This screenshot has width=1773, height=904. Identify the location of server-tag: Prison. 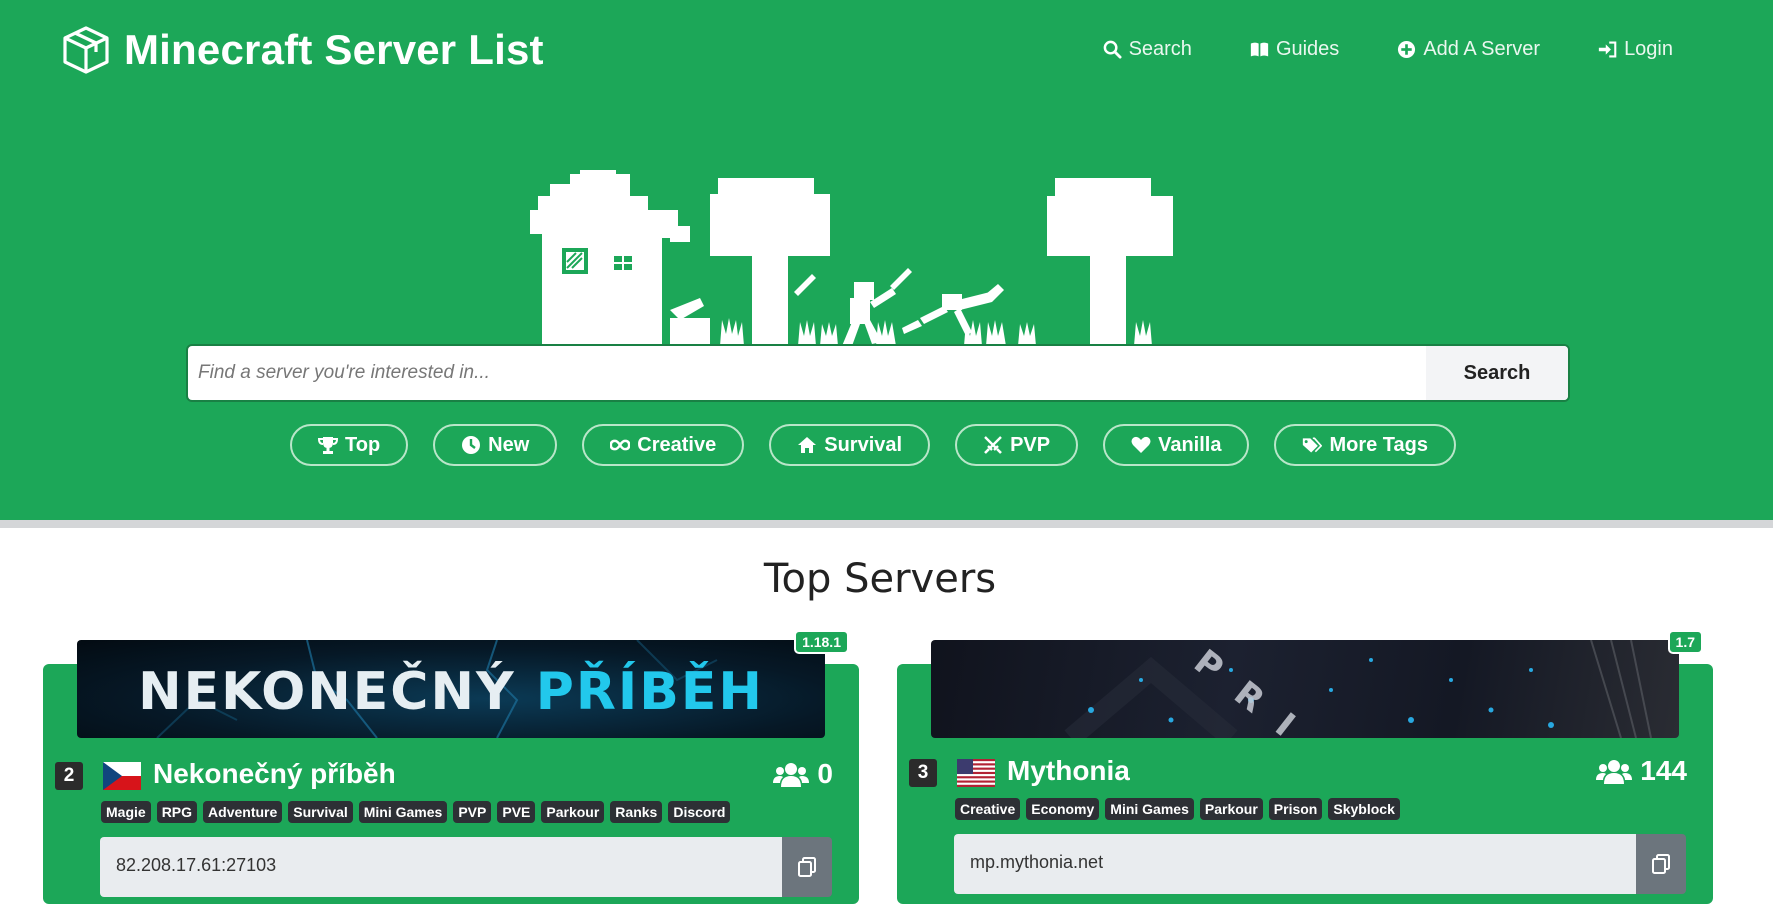
(1295, 809).